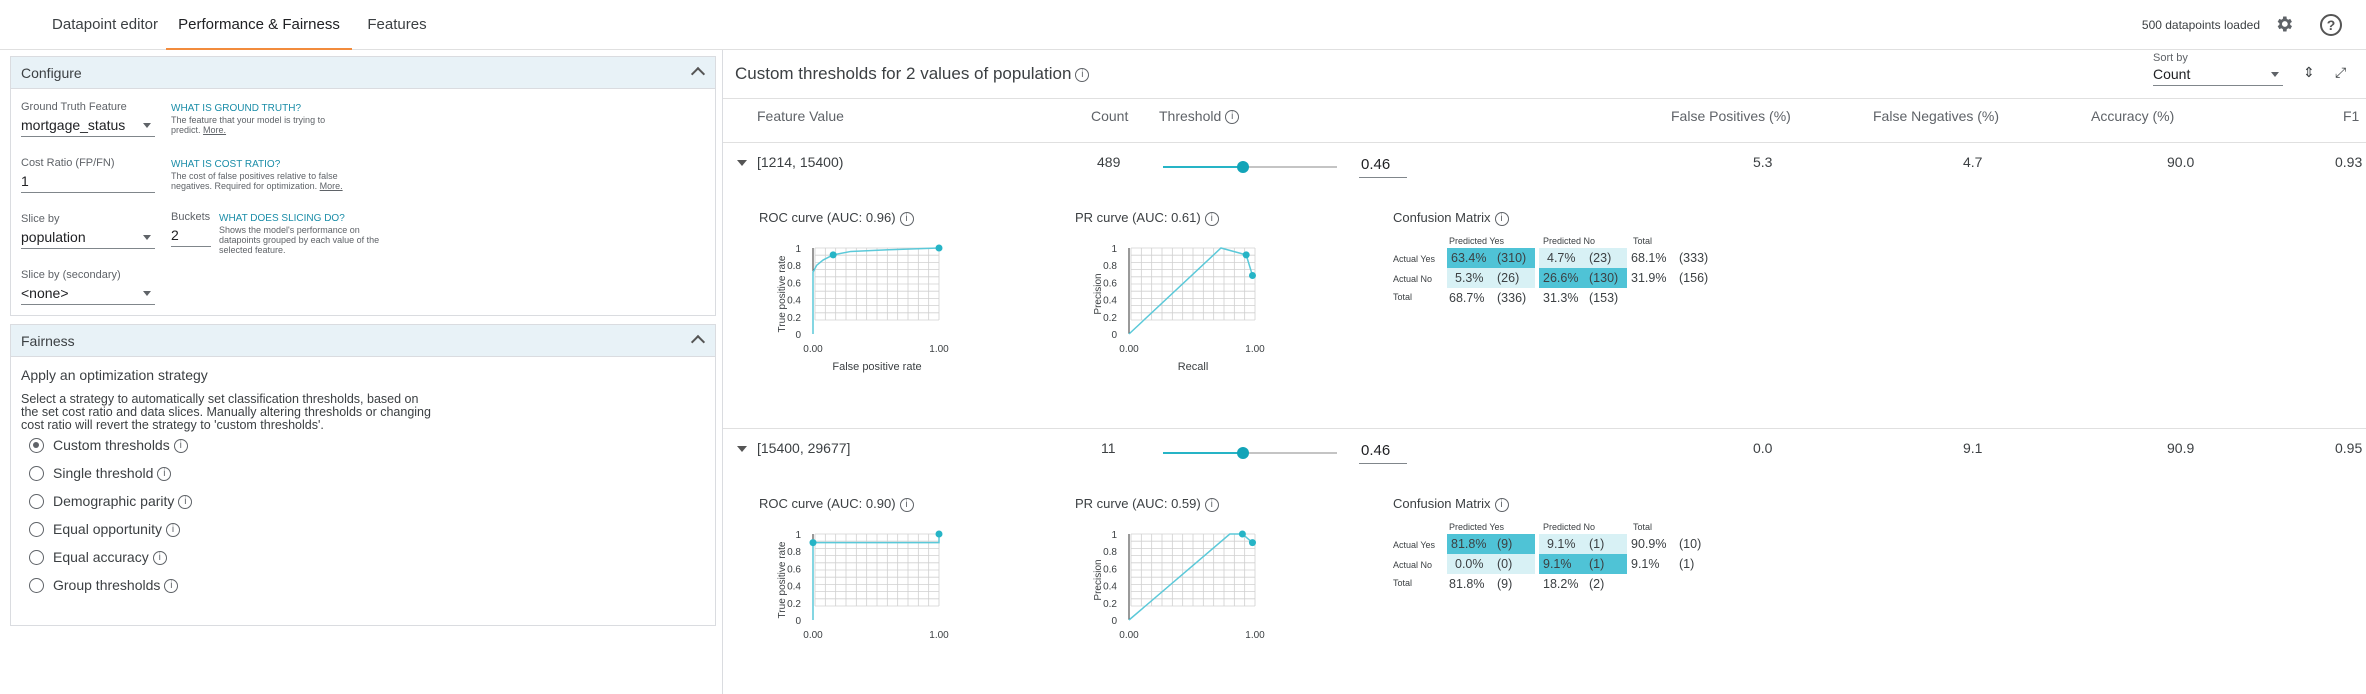 This screenshot has width=2366, height=694. I want to click on sort-direction-icon: ⇕, so click(2309, 72).